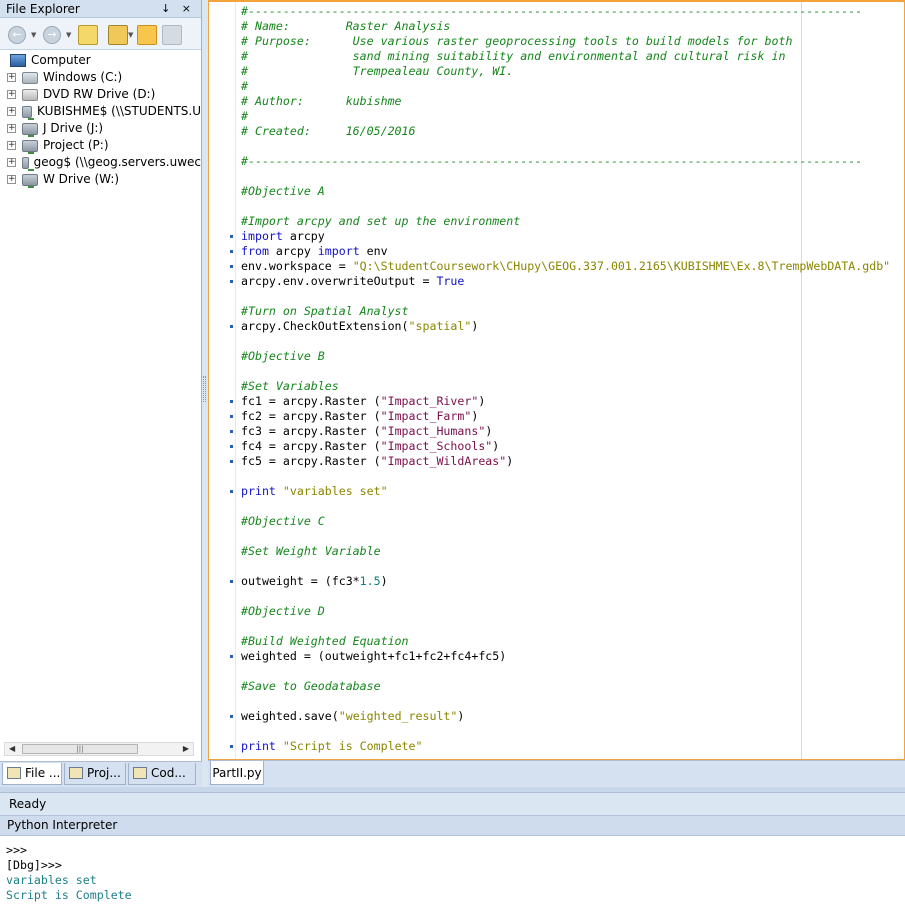  Describe the element at coordinates (204, 389) in the screenshot. I see `splitter-grip` at that location.